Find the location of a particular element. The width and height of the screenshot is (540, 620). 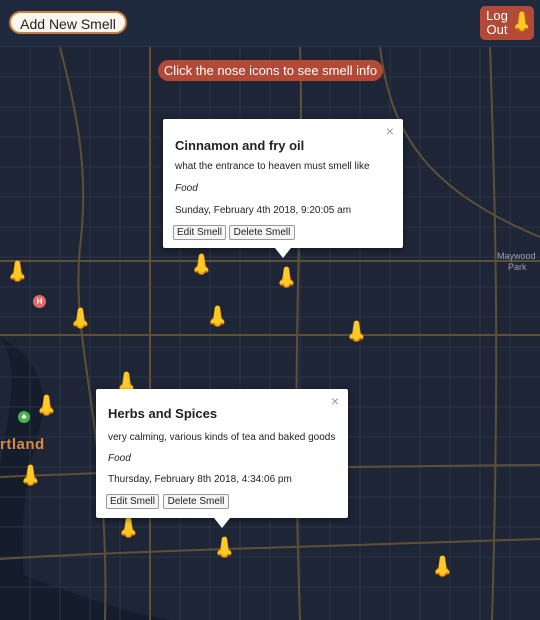

park-icon: ♣ is located at coordinates (24, 417).